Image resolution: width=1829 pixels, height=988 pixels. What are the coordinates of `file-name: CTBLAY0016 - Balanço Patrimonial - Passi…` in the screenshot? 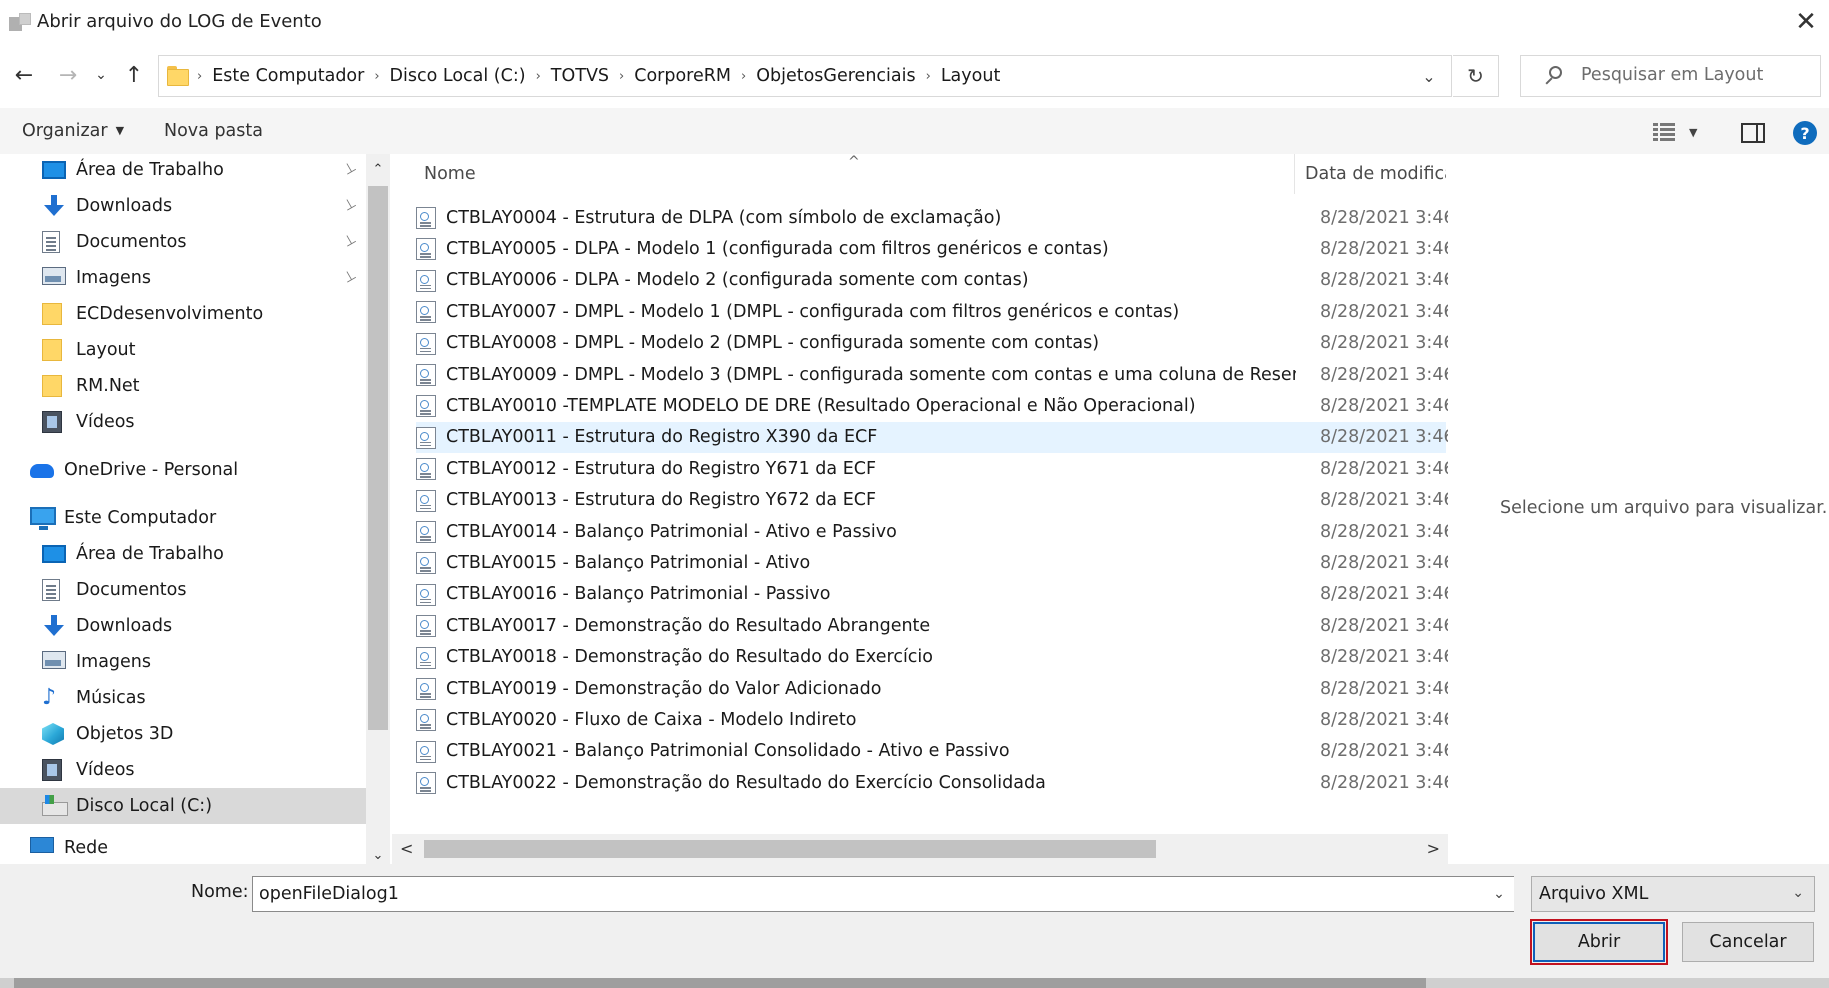 It's located at (638, 594).